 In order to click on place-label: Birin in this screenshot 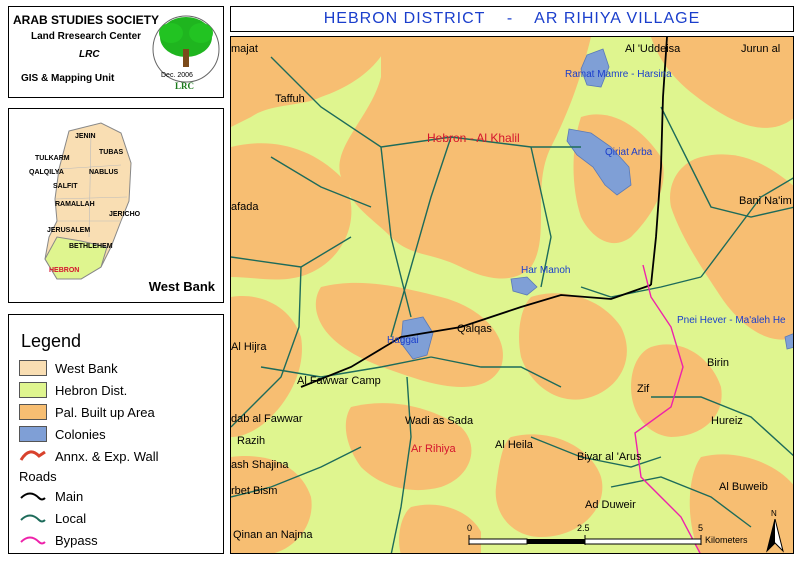, I will do `click(718, 363)`.